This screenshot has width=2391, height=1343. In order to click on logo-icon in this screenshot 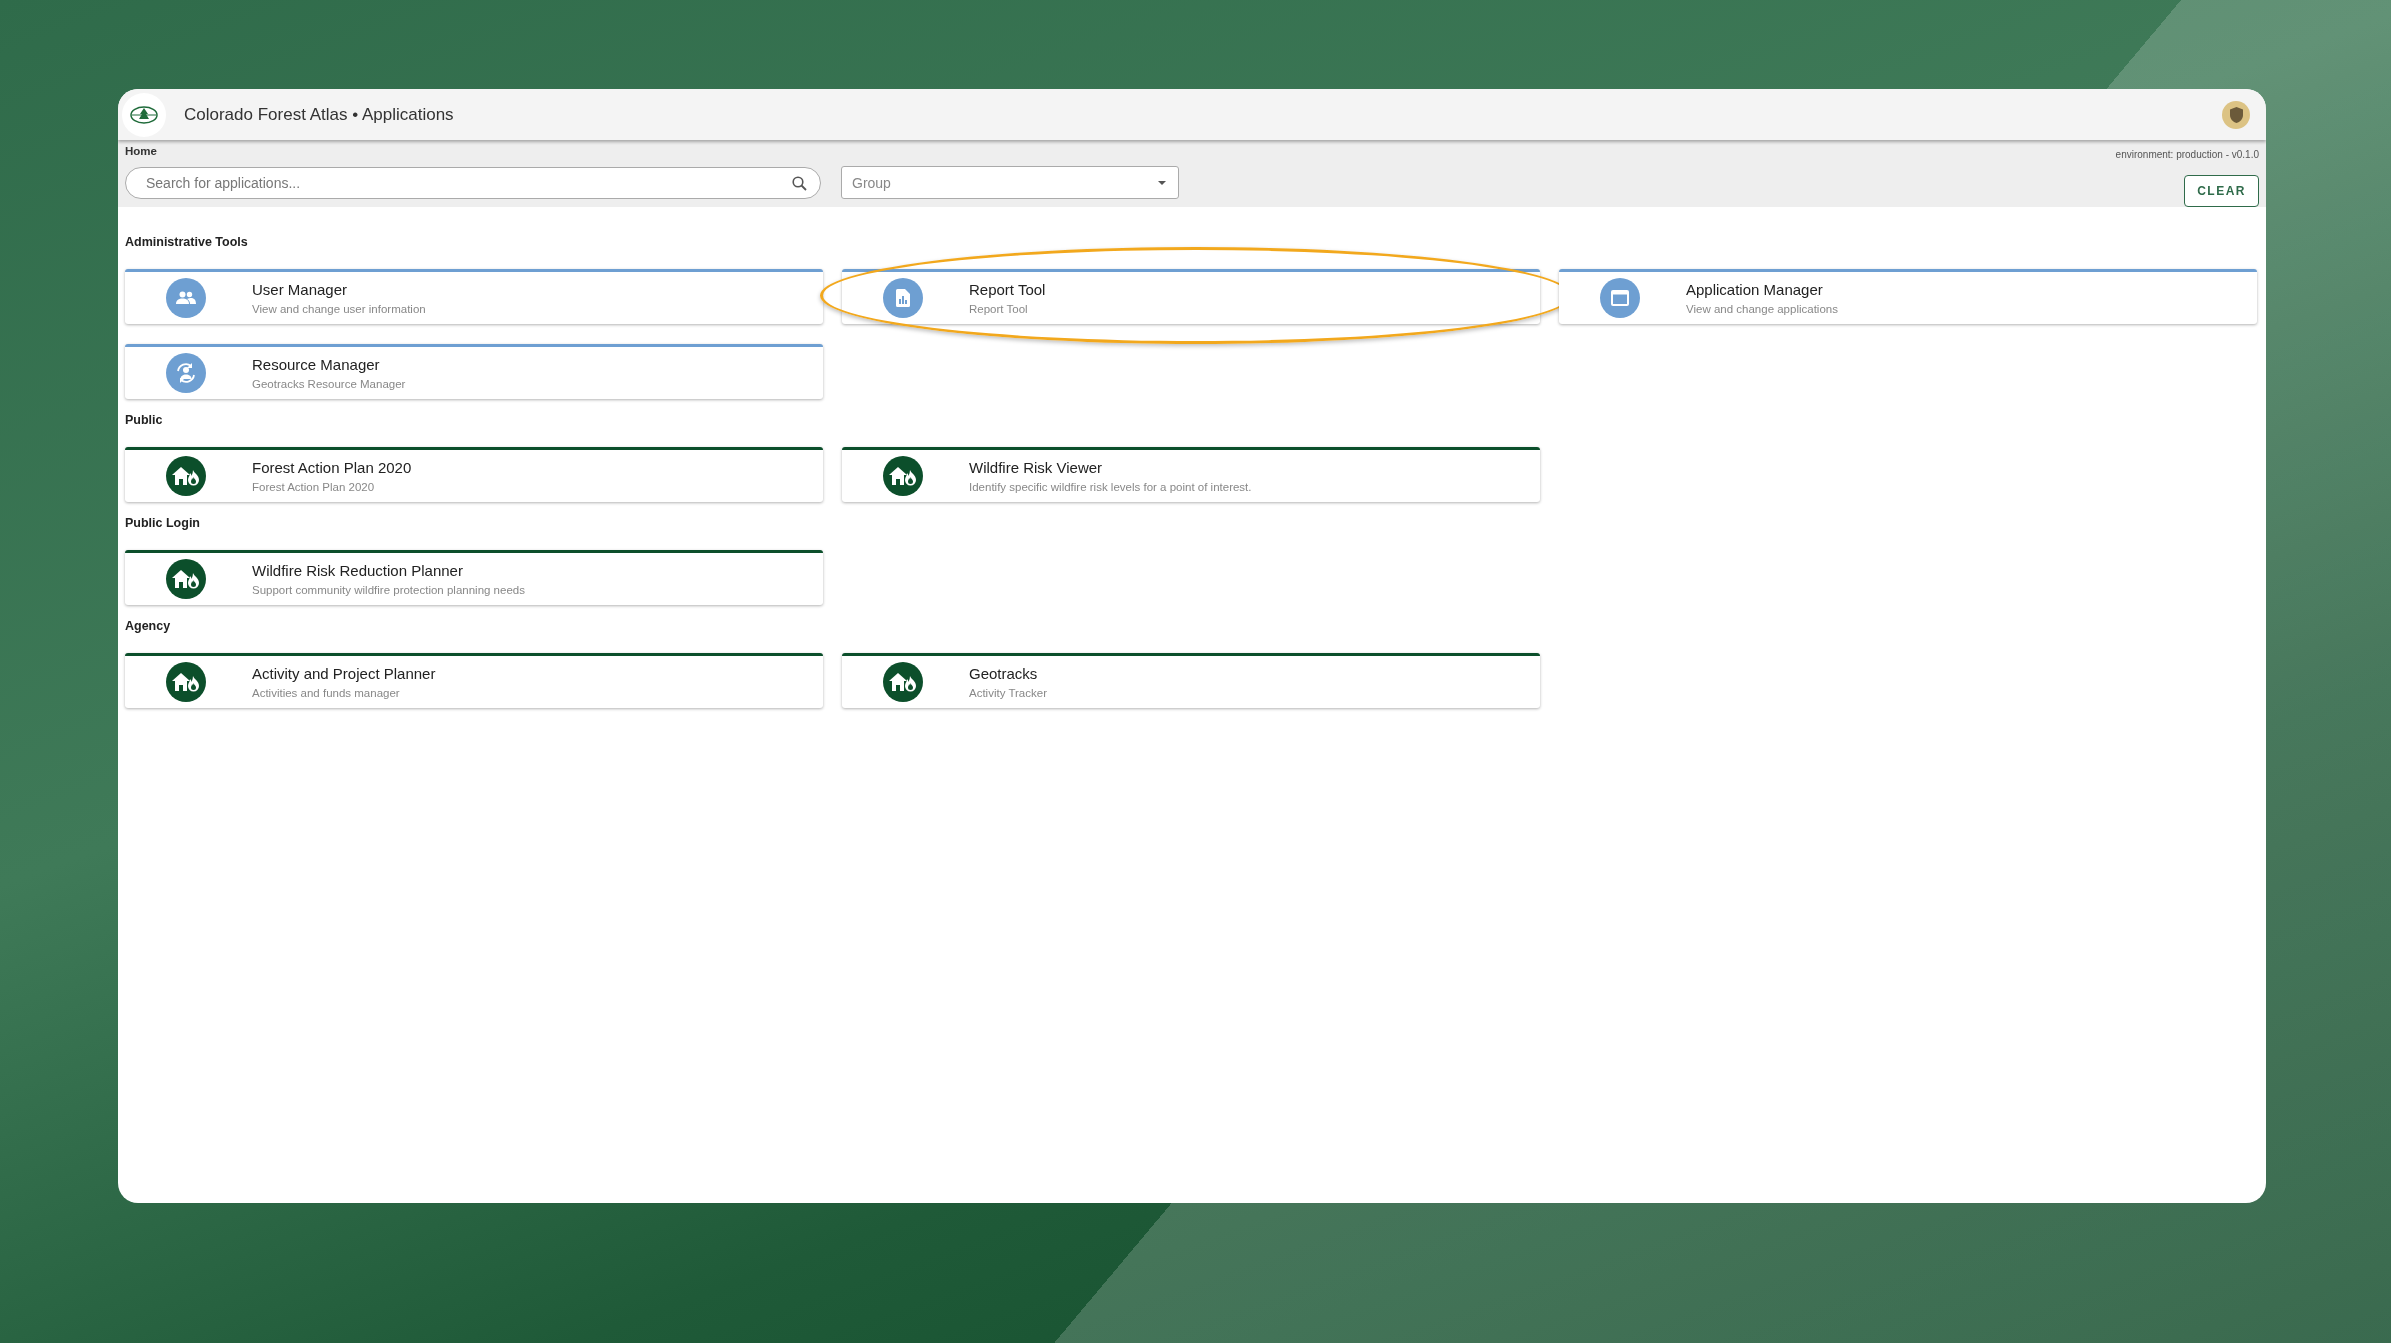, I will do `click(144, 114)`.